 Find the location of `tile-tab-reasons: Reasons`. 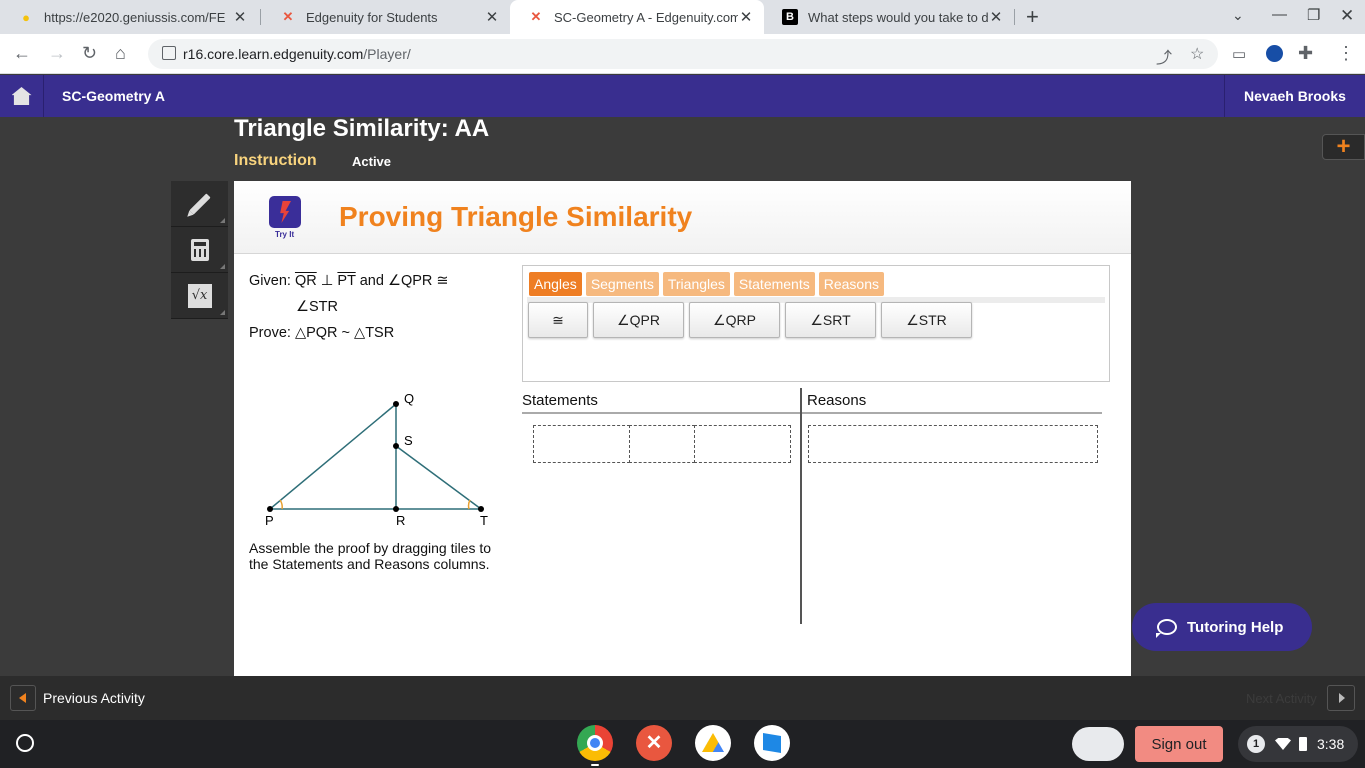

tile-tab-reasons: Reasons is located at coordinates (851, 284).